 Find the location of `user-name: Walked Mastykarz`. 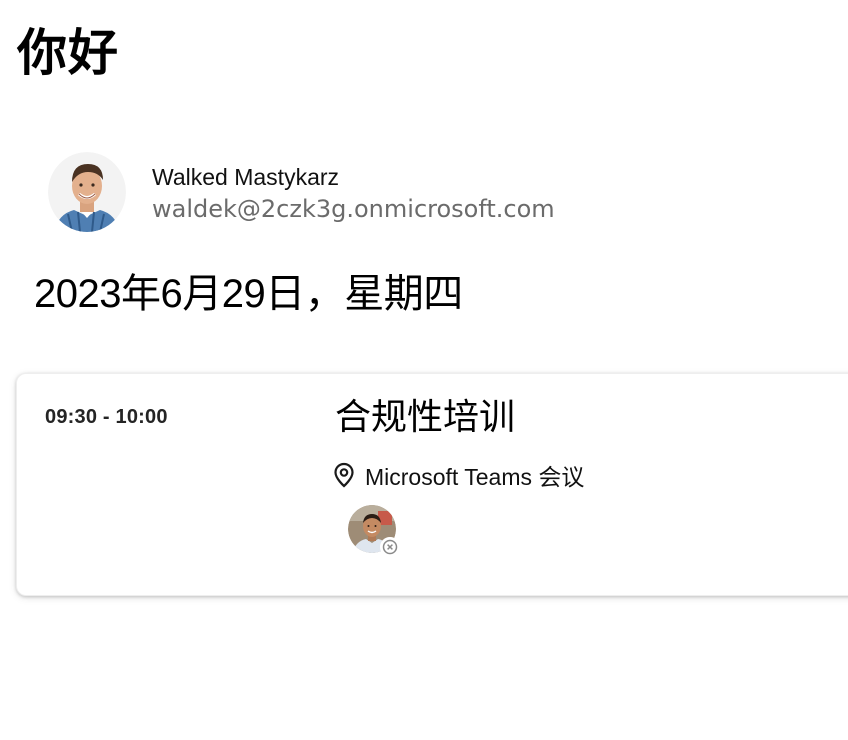

user-name: Walked Mastykarz is located at coordinates (246, 177).